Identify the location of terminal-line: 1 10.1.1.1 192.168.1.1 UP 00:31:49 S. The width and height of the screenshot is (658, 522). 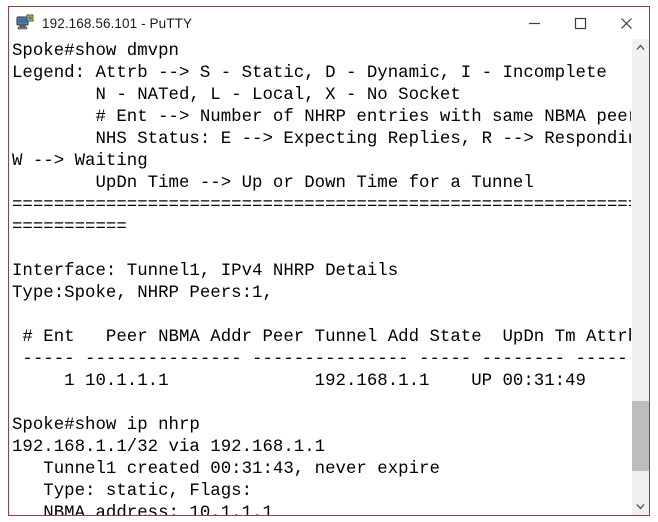
(321, 381).